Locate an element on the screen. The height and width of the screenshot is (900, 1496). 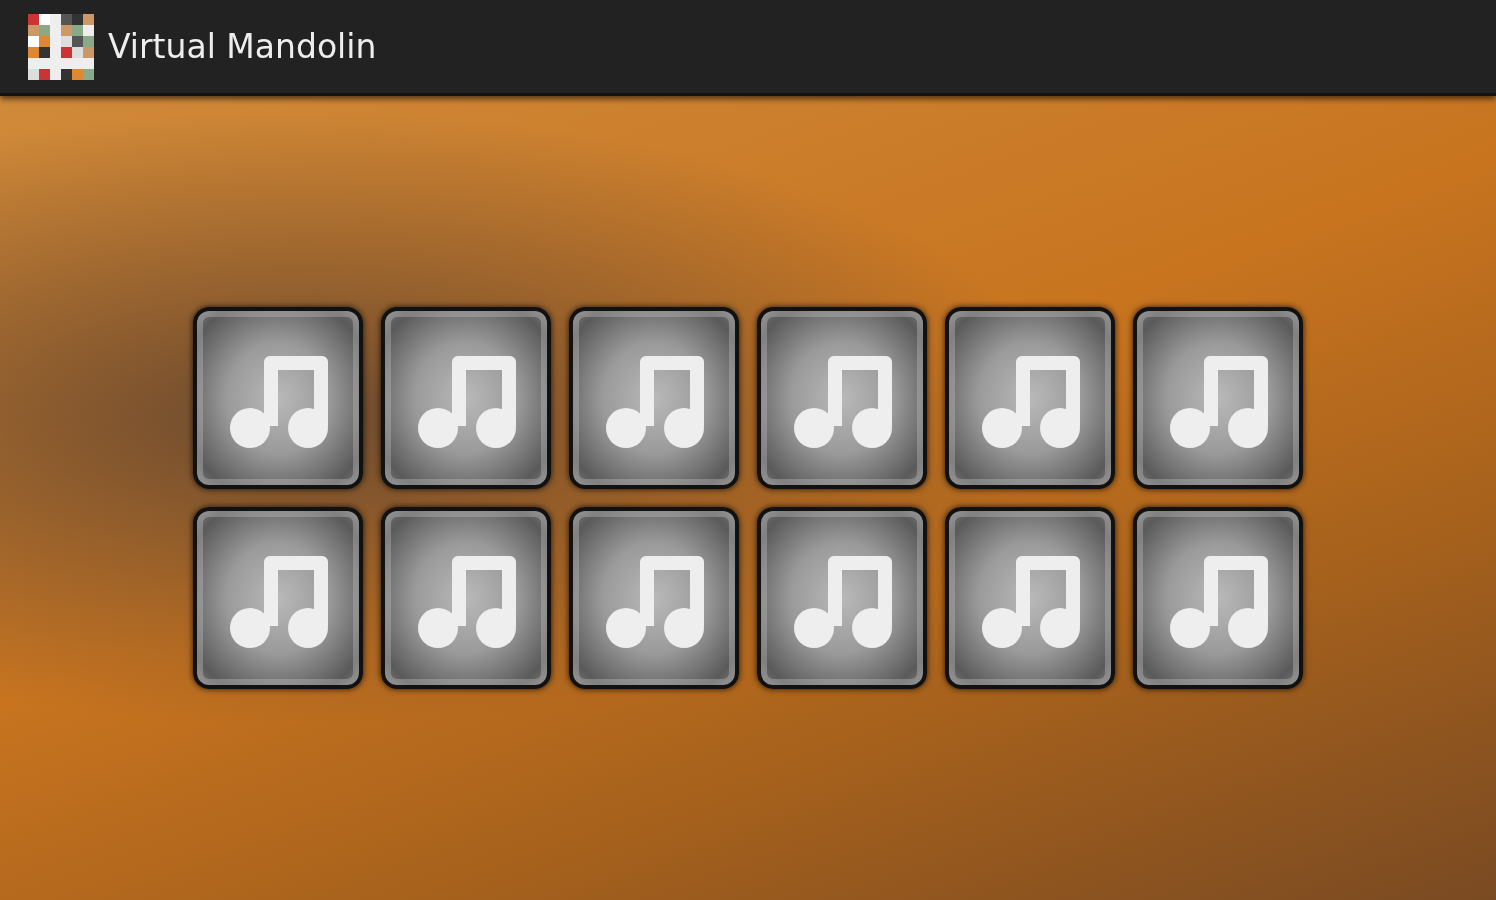
app-icon is located at coordinates (61, 46).